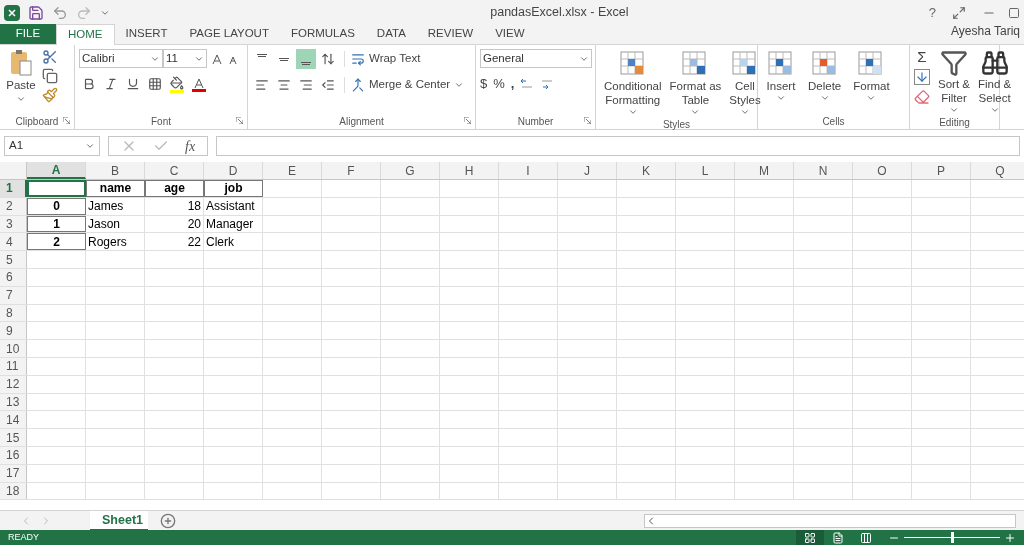 This screenshot has width=1024, height=545. Describe the element at coordinates (954, 123) in the screenshot. I see `group-label: Editing` at that location.